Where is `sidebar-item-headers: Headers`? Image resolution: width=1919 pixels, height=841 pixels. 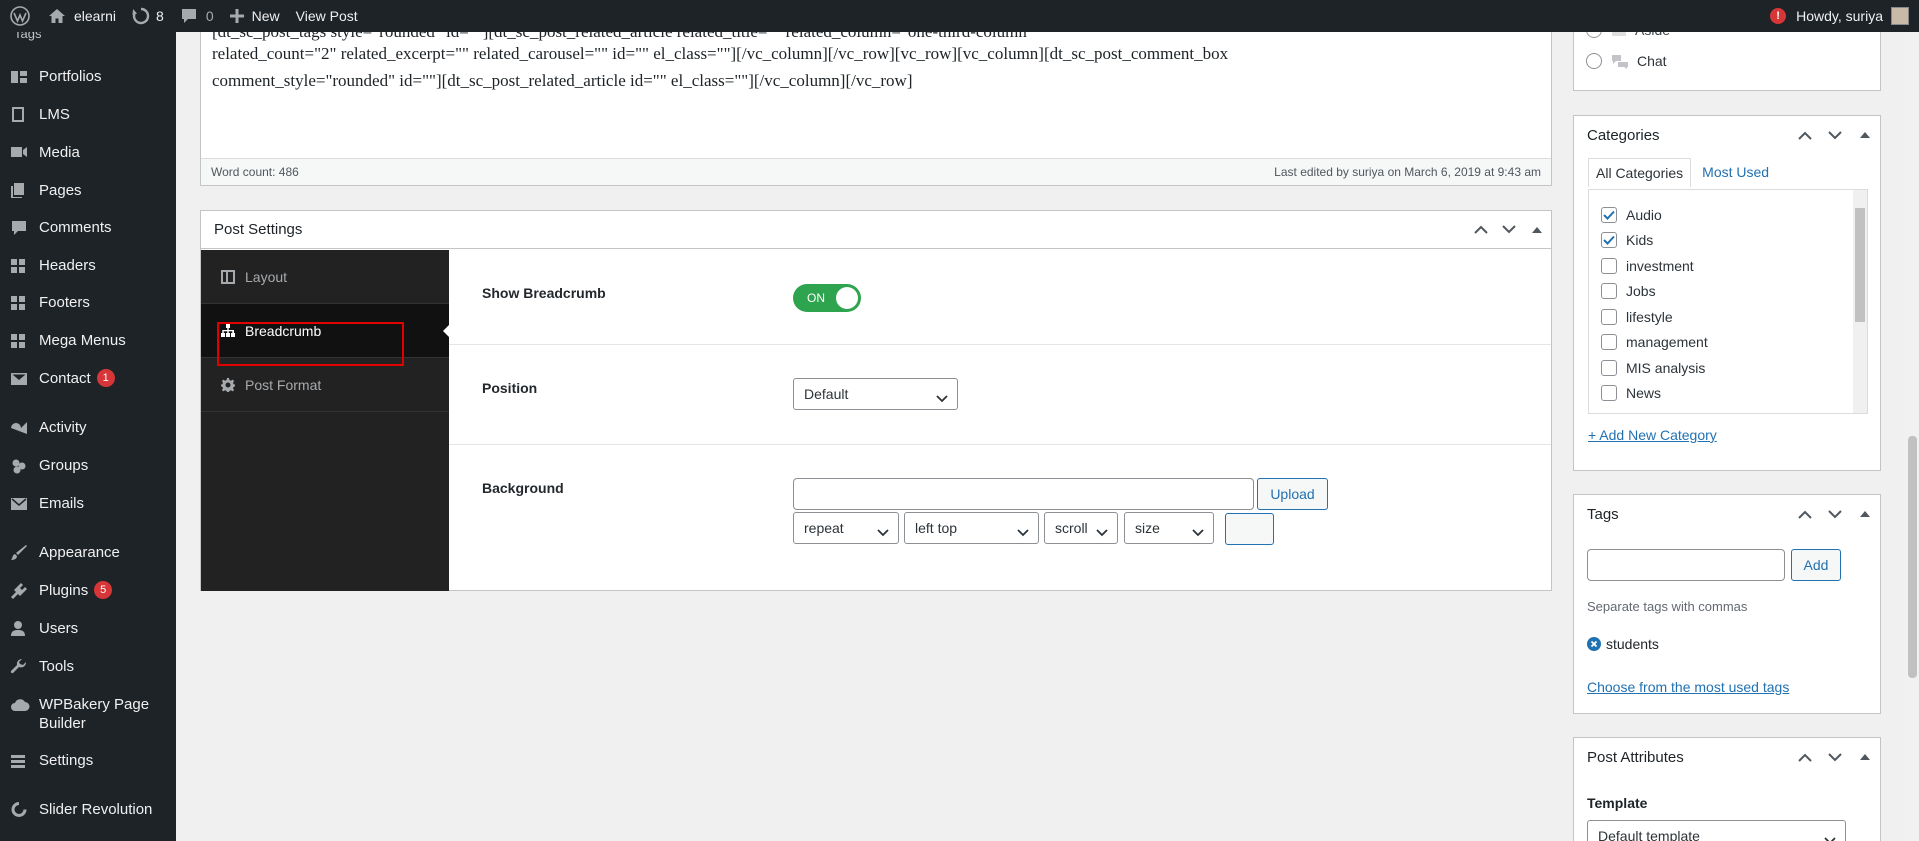
sidebar-item-headers: Headers is located at coordinates (88, 265).